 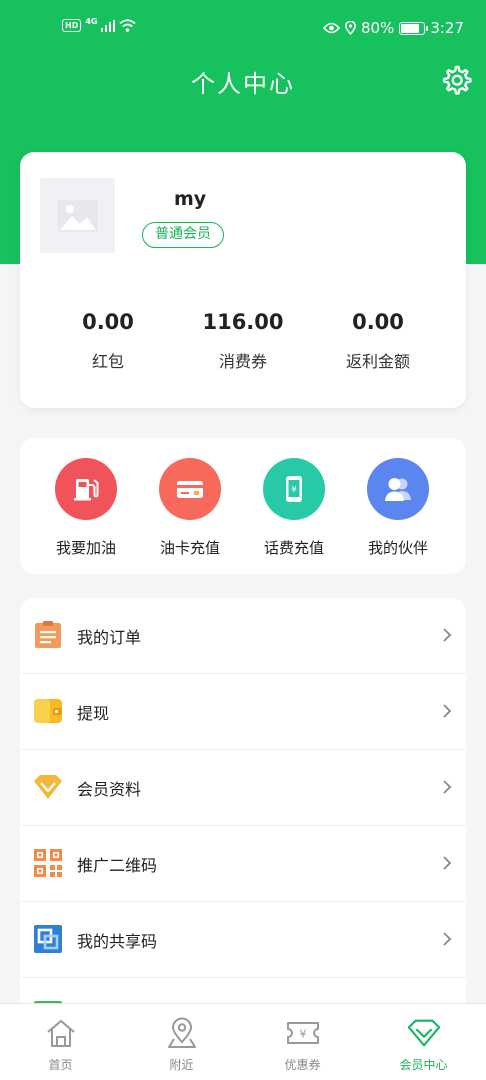 I want to click on tab-nearby: 附近, so click(x=181, y=1042).